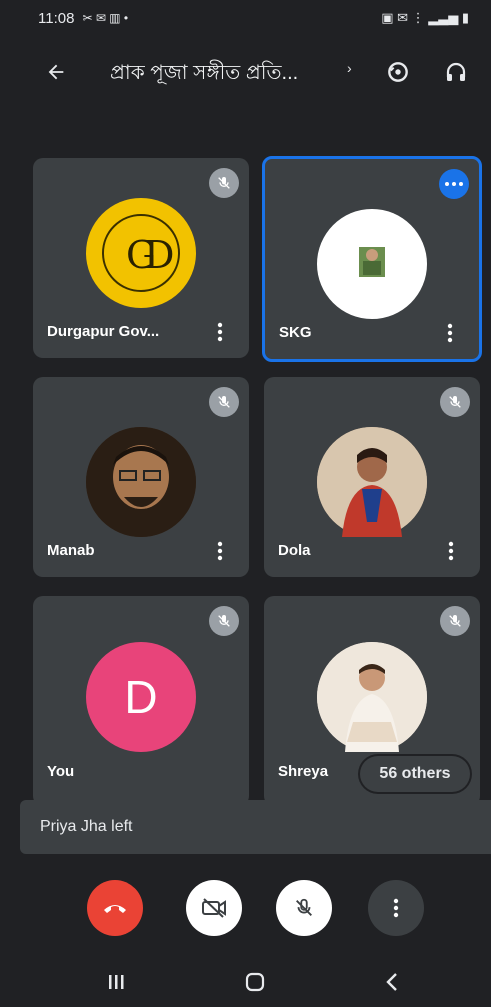  I want to click on system-nav-bar, so click(245, 981).